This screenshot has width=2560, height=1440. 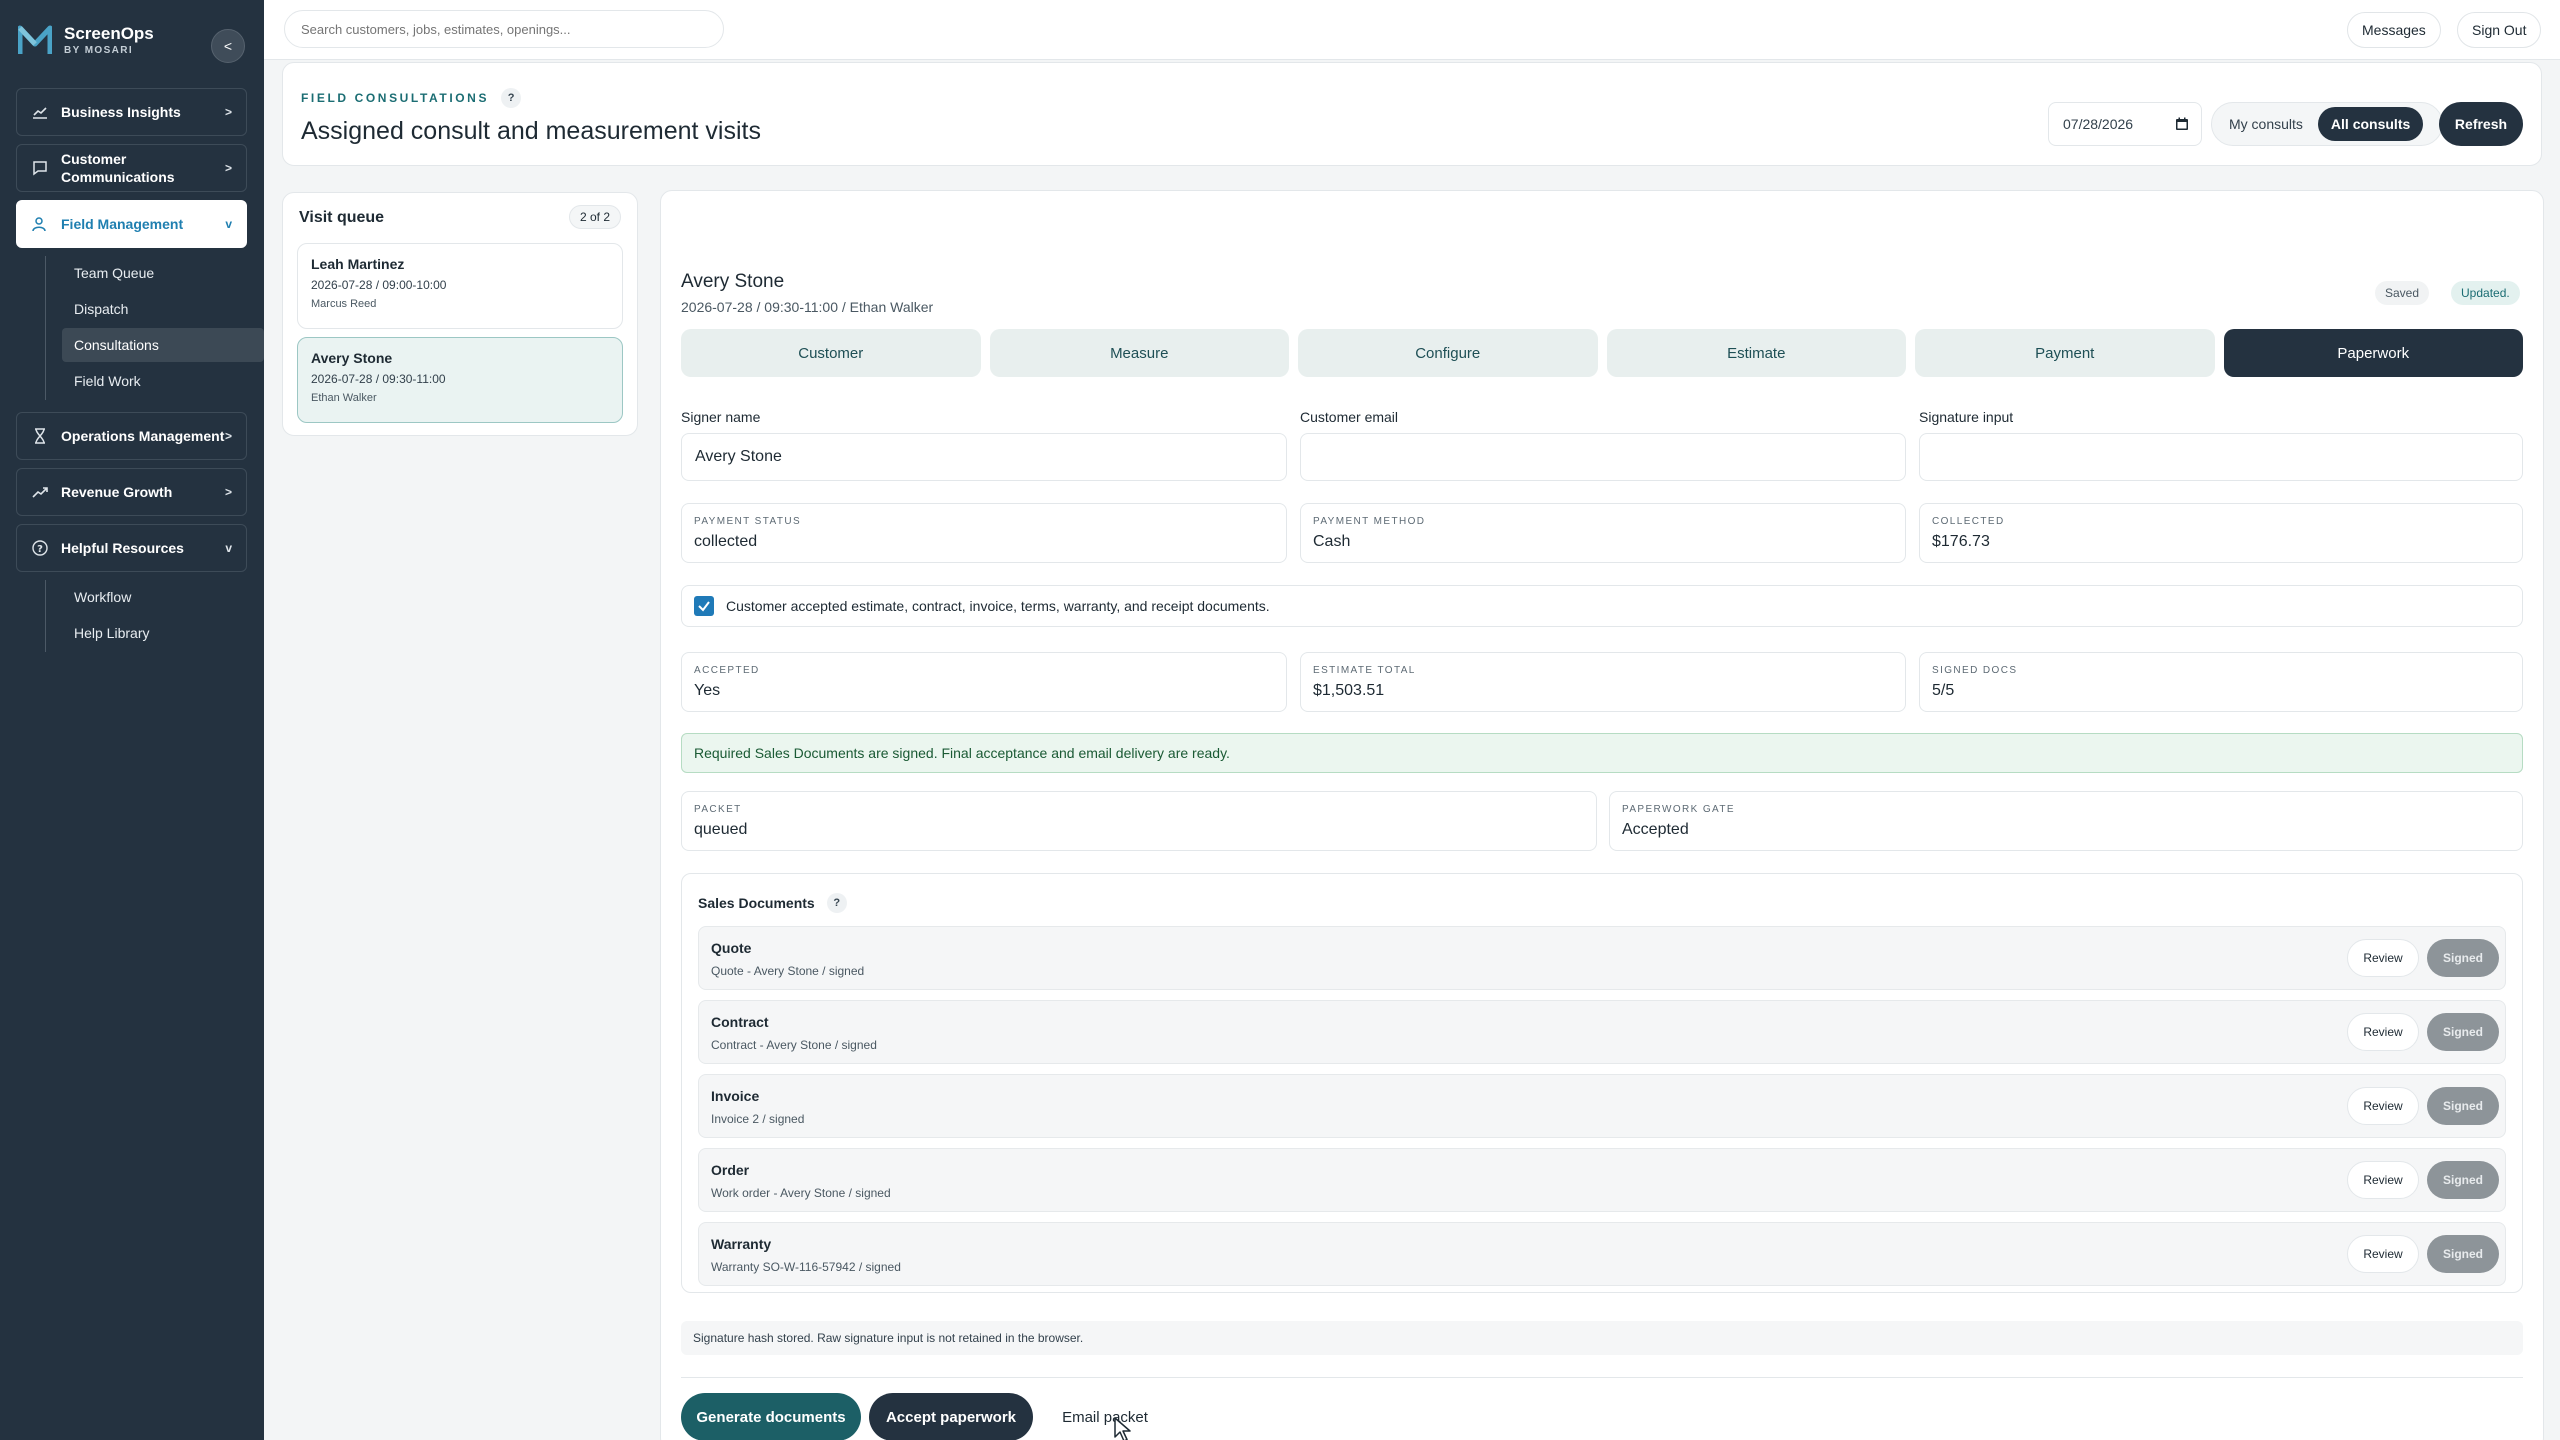 What do you see at coordinates (2098, 124) in the screenshot?
I see `date-value: 07/28/2026` at bounding box center [2098, 124].